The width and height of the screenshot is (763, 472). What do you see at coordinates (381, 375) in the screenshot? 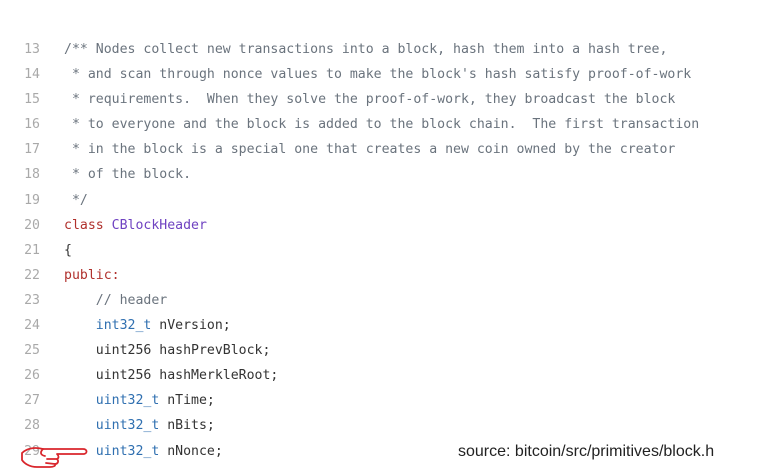
I see `code-line: 26 uint256 hashMerkleRoot;` at bounding box center [381, 375].